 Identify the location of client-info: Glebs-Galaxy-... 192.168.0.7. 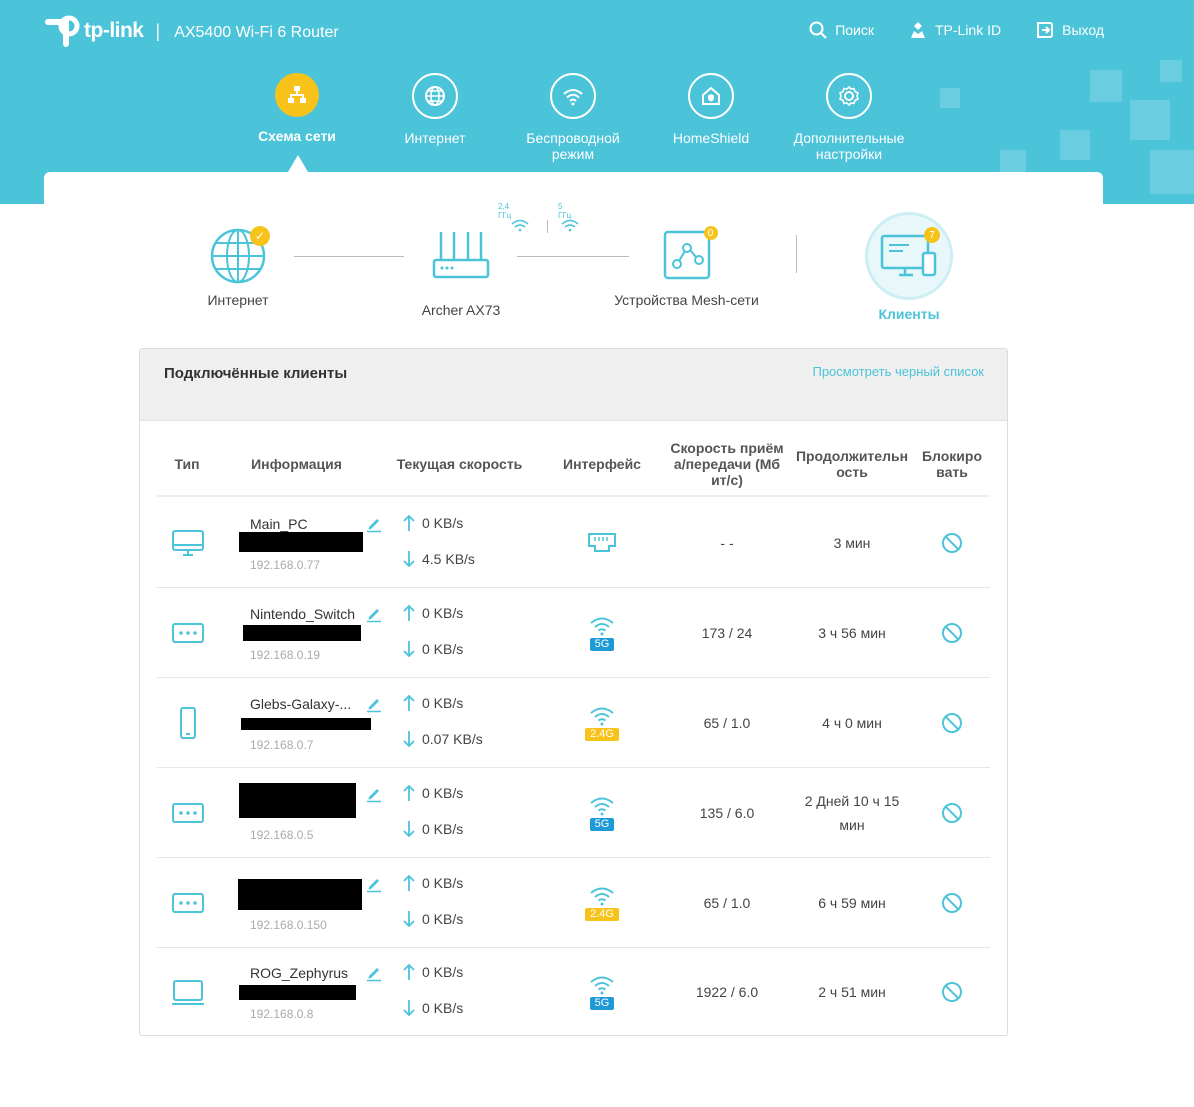
(314, 723).